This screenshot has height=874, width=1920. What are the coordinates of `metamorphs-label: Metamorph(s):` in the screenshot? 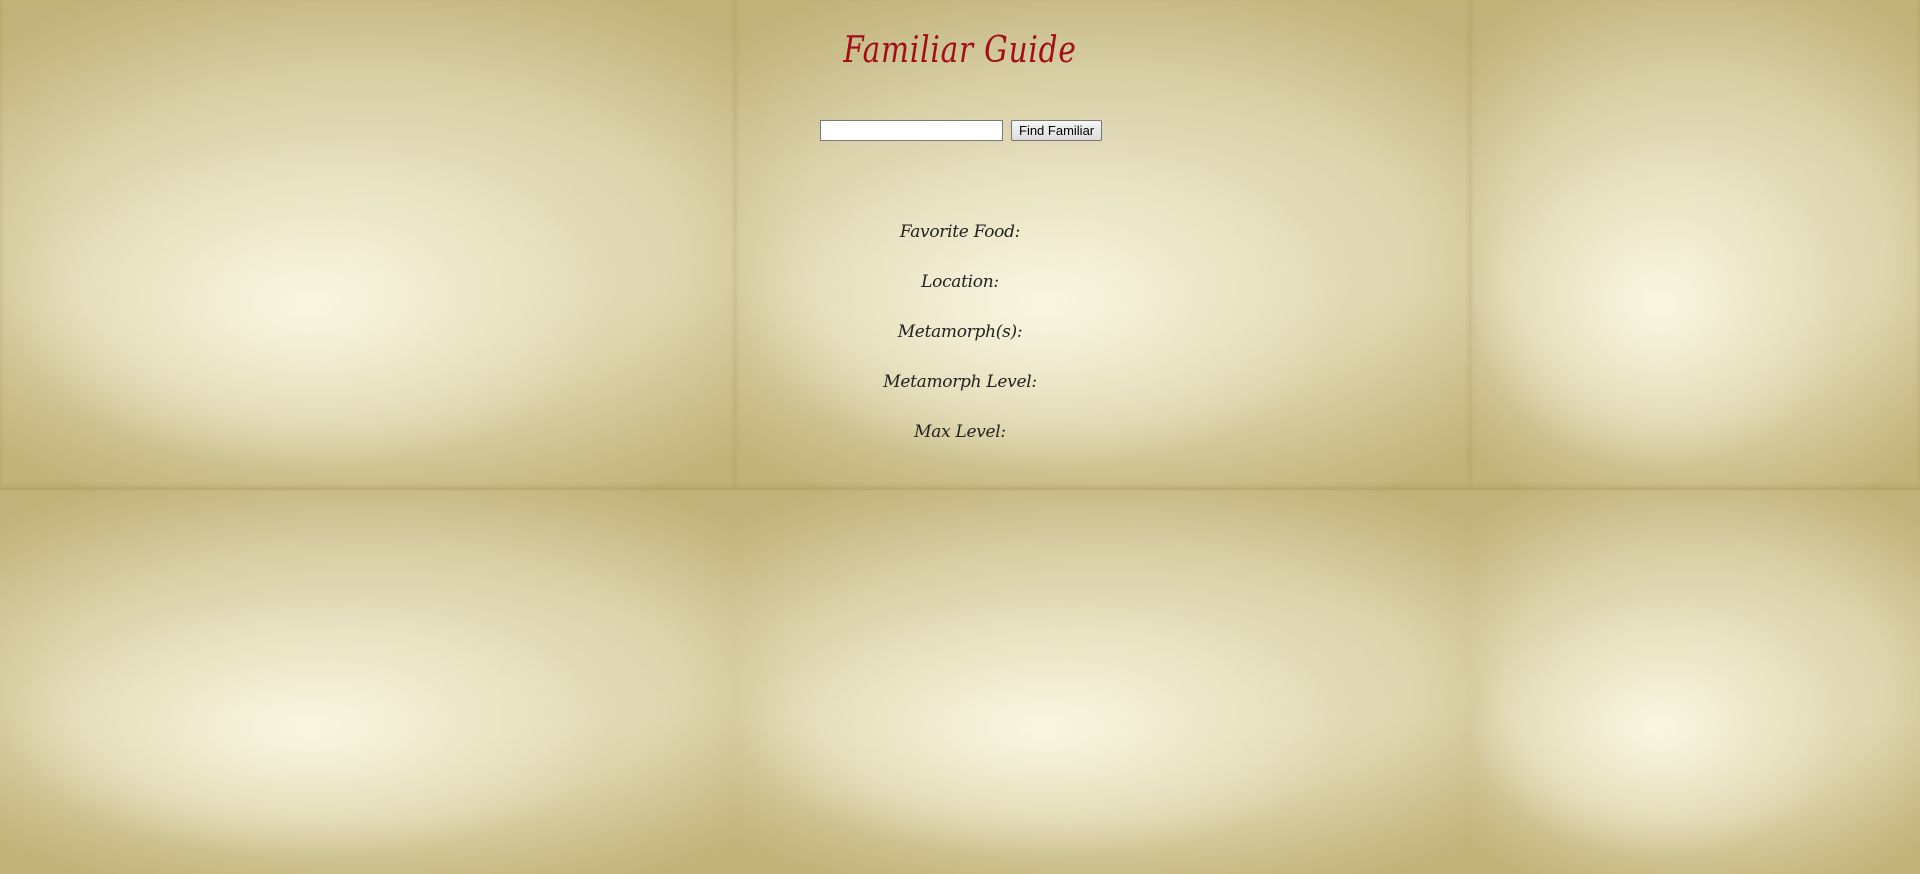 It's located at (960, 332).